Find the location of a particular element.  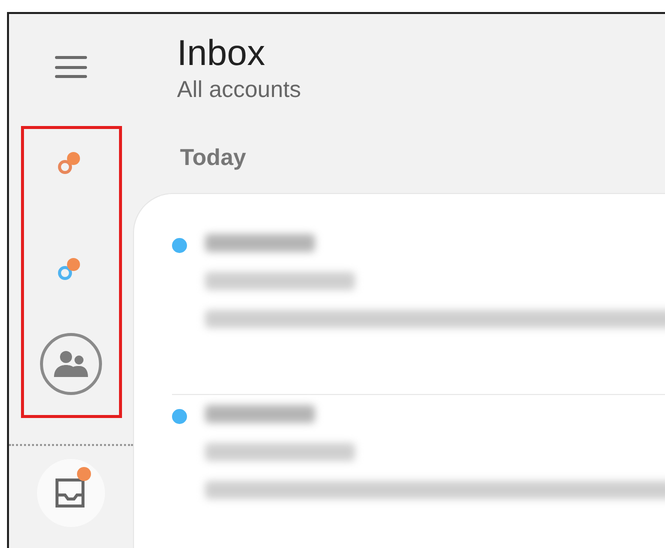

menu-icon is located at coordinates (71, 67).